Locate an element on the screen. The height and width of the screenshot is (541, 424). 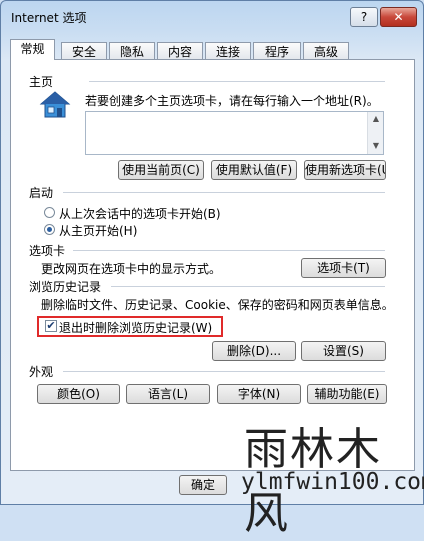
tab-privacy: 隐私 is located at coordinates (132, 51).